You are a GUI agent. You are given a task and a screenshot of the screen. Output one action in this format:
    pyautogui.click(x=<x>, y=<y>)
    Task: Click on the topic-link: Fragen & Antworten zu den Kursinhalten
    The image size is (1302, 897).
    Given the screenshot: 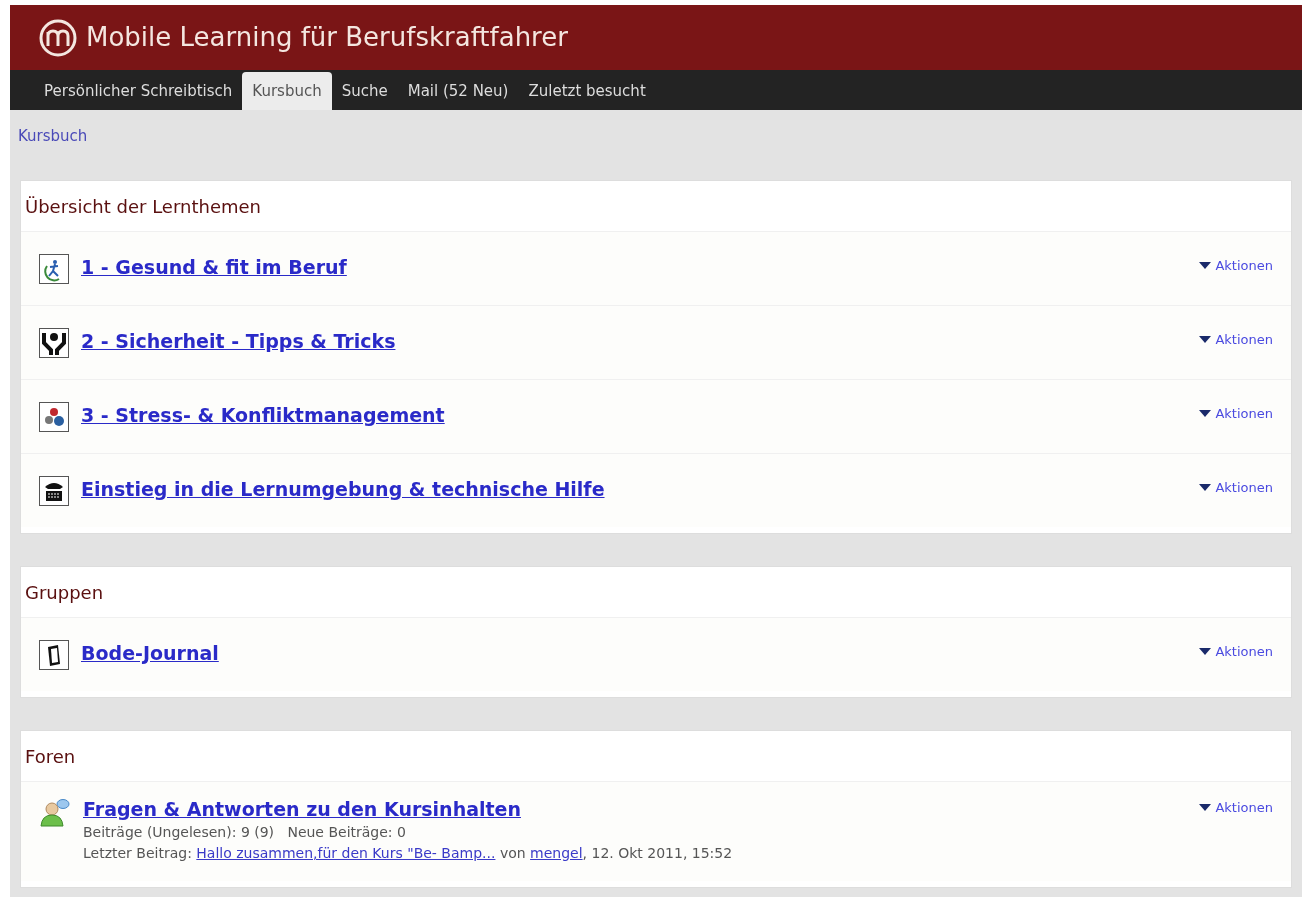 What is the action you would take?
    pyautogui.click(x=641, y=809)
    